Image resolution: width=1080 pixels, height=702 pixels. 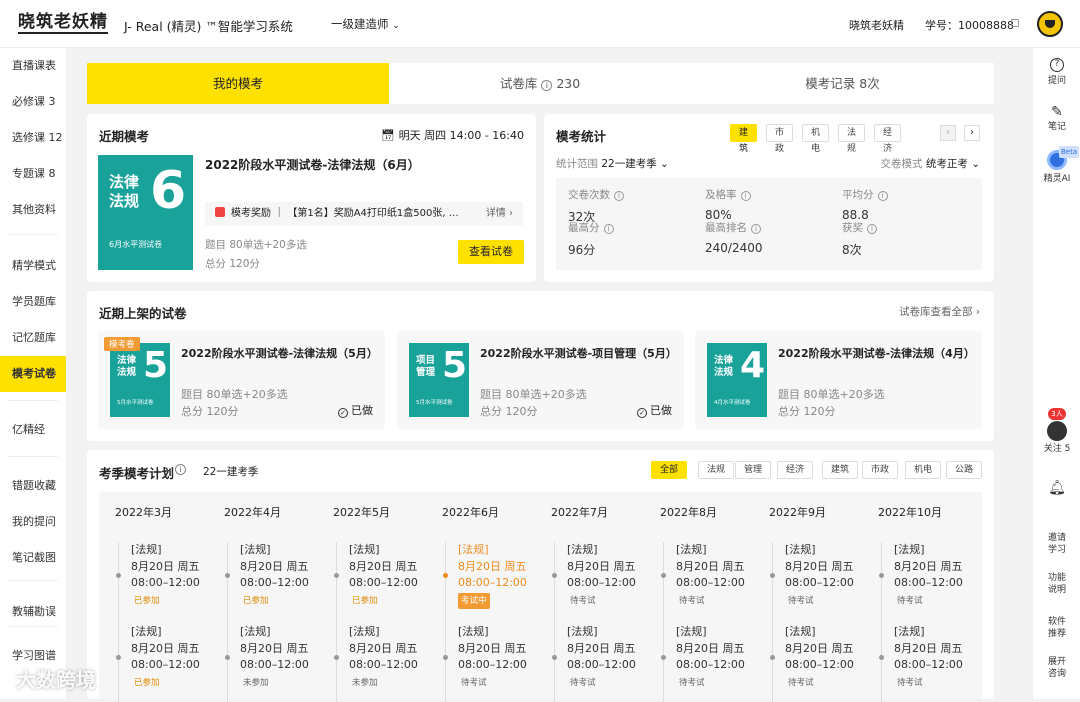 I want to click on range-filter: 统计范围 22一建考季 ⌄, so click(x=612, y=163).